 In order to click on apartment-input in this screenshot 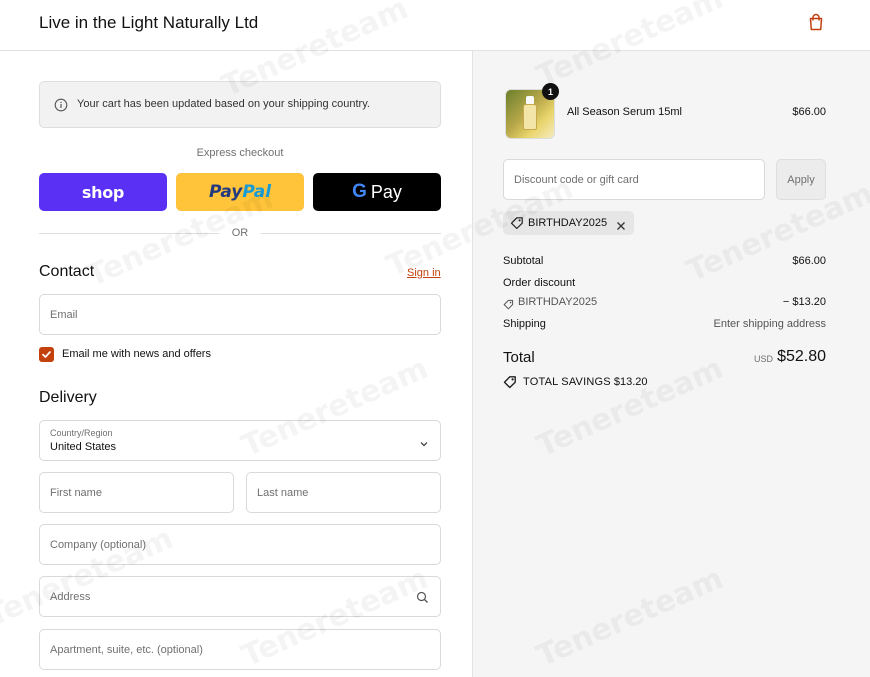, I will do `click(240, 649)`.